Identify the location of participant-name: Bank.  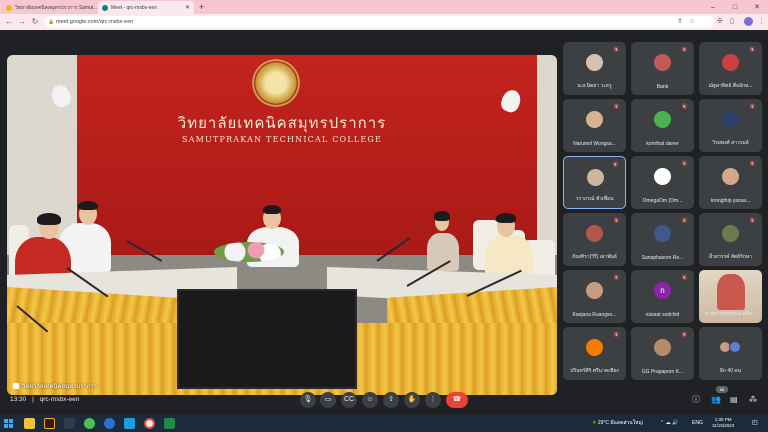
(662, 87).